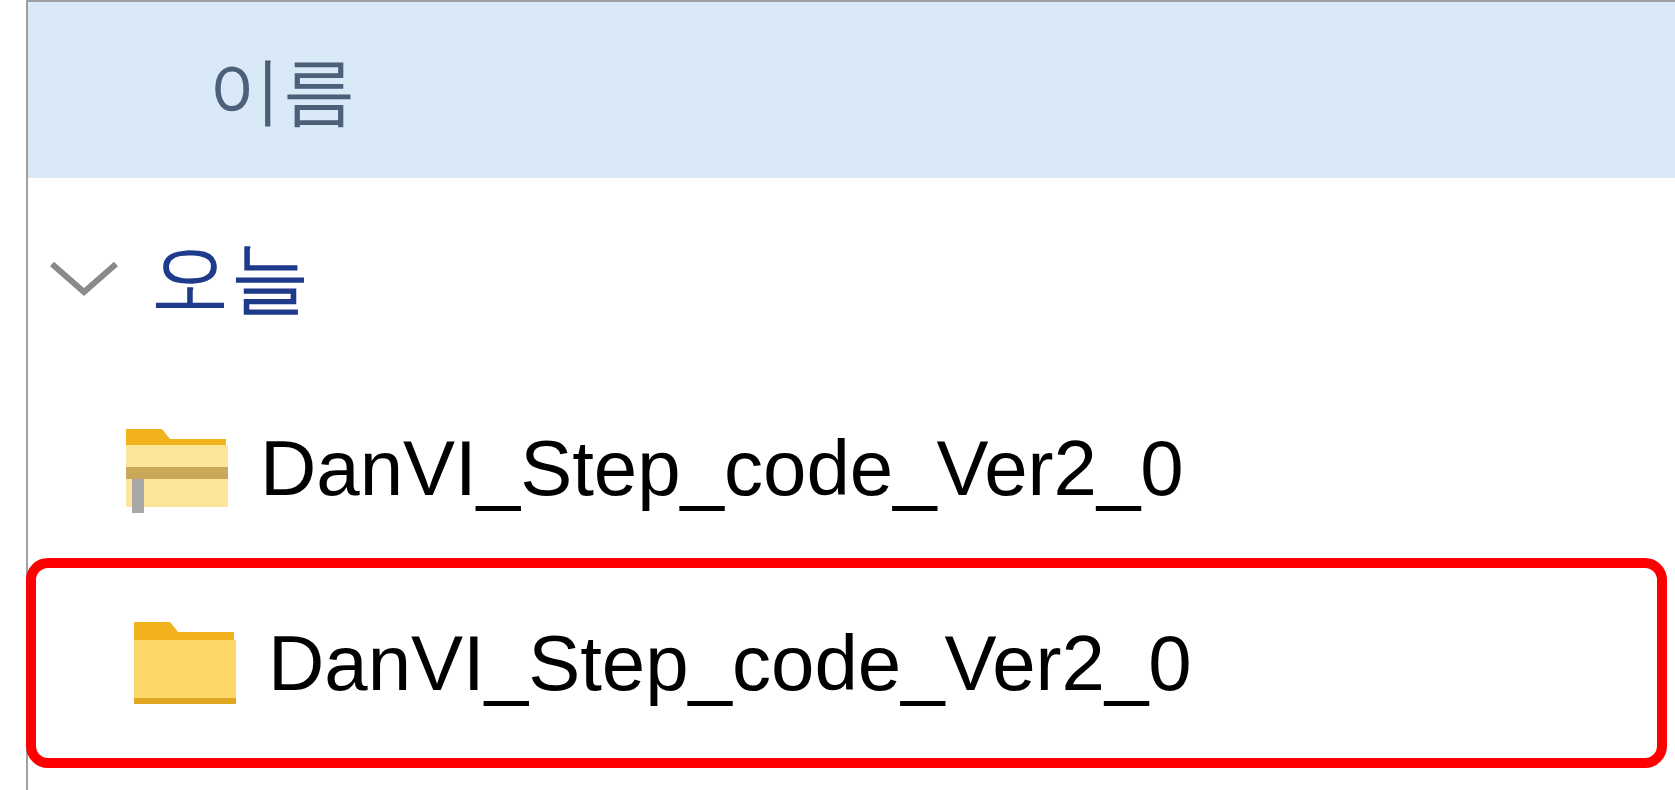  What do you see at coordinates (230, 278) in the screenshot?
I see `group-label: 오늘` at bounding box center [230, 278].